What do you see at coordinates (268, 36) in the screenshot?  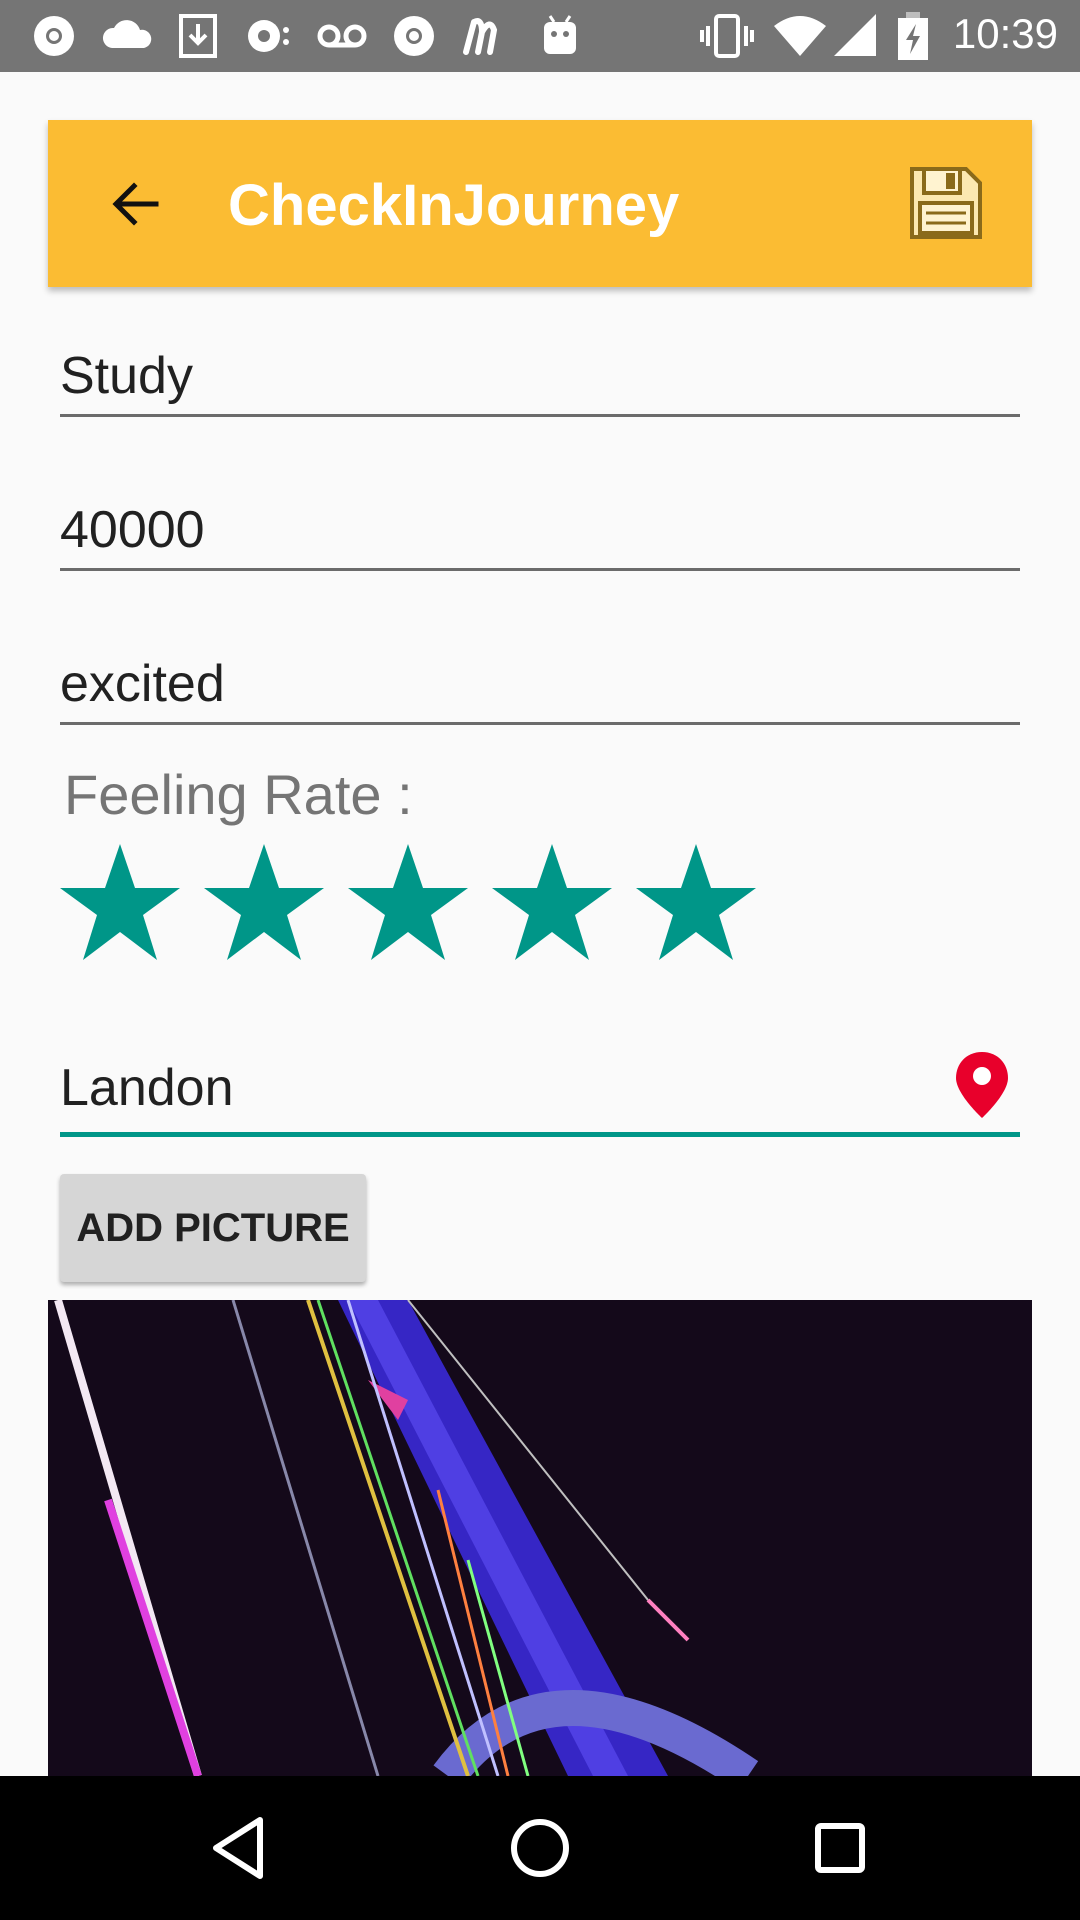 I see `stream-icon` at bounding box center [268, 36].